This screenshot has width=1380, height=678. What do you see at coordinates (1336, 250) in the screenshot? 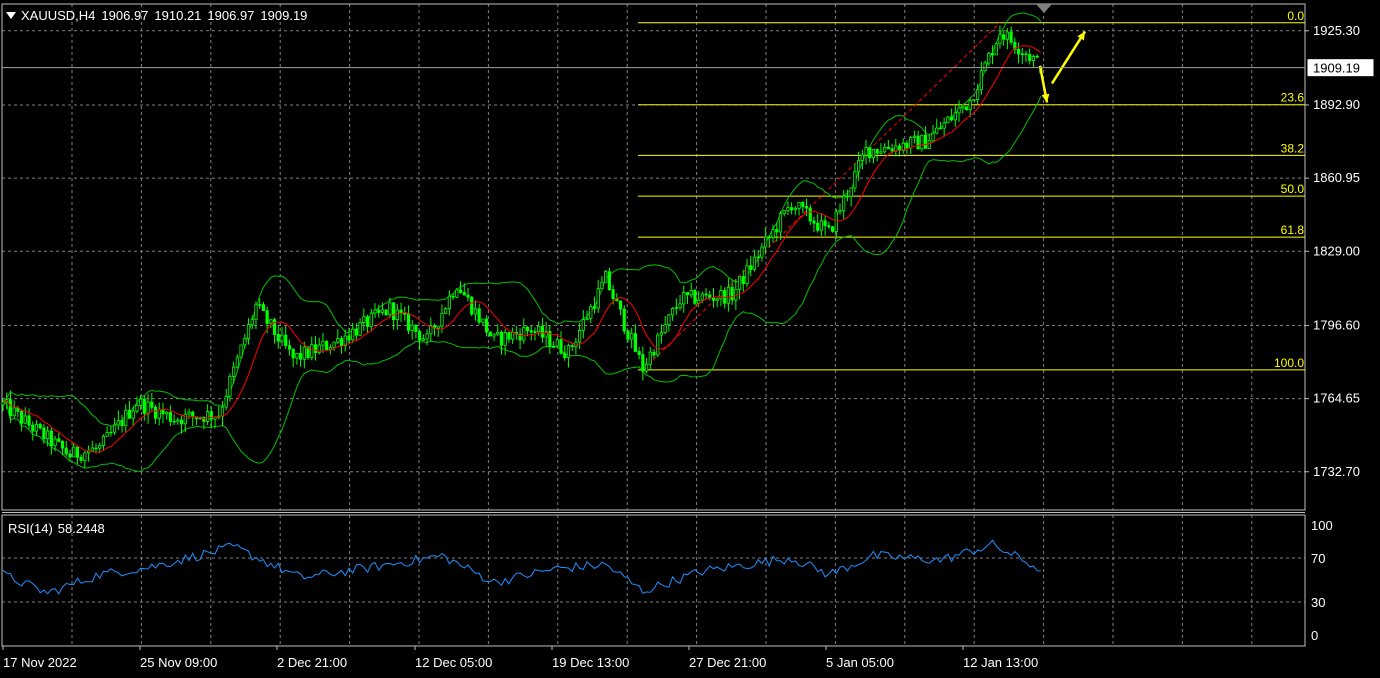
I see `price-tick-label: 1829.00` at bounding box center [1336, 250].